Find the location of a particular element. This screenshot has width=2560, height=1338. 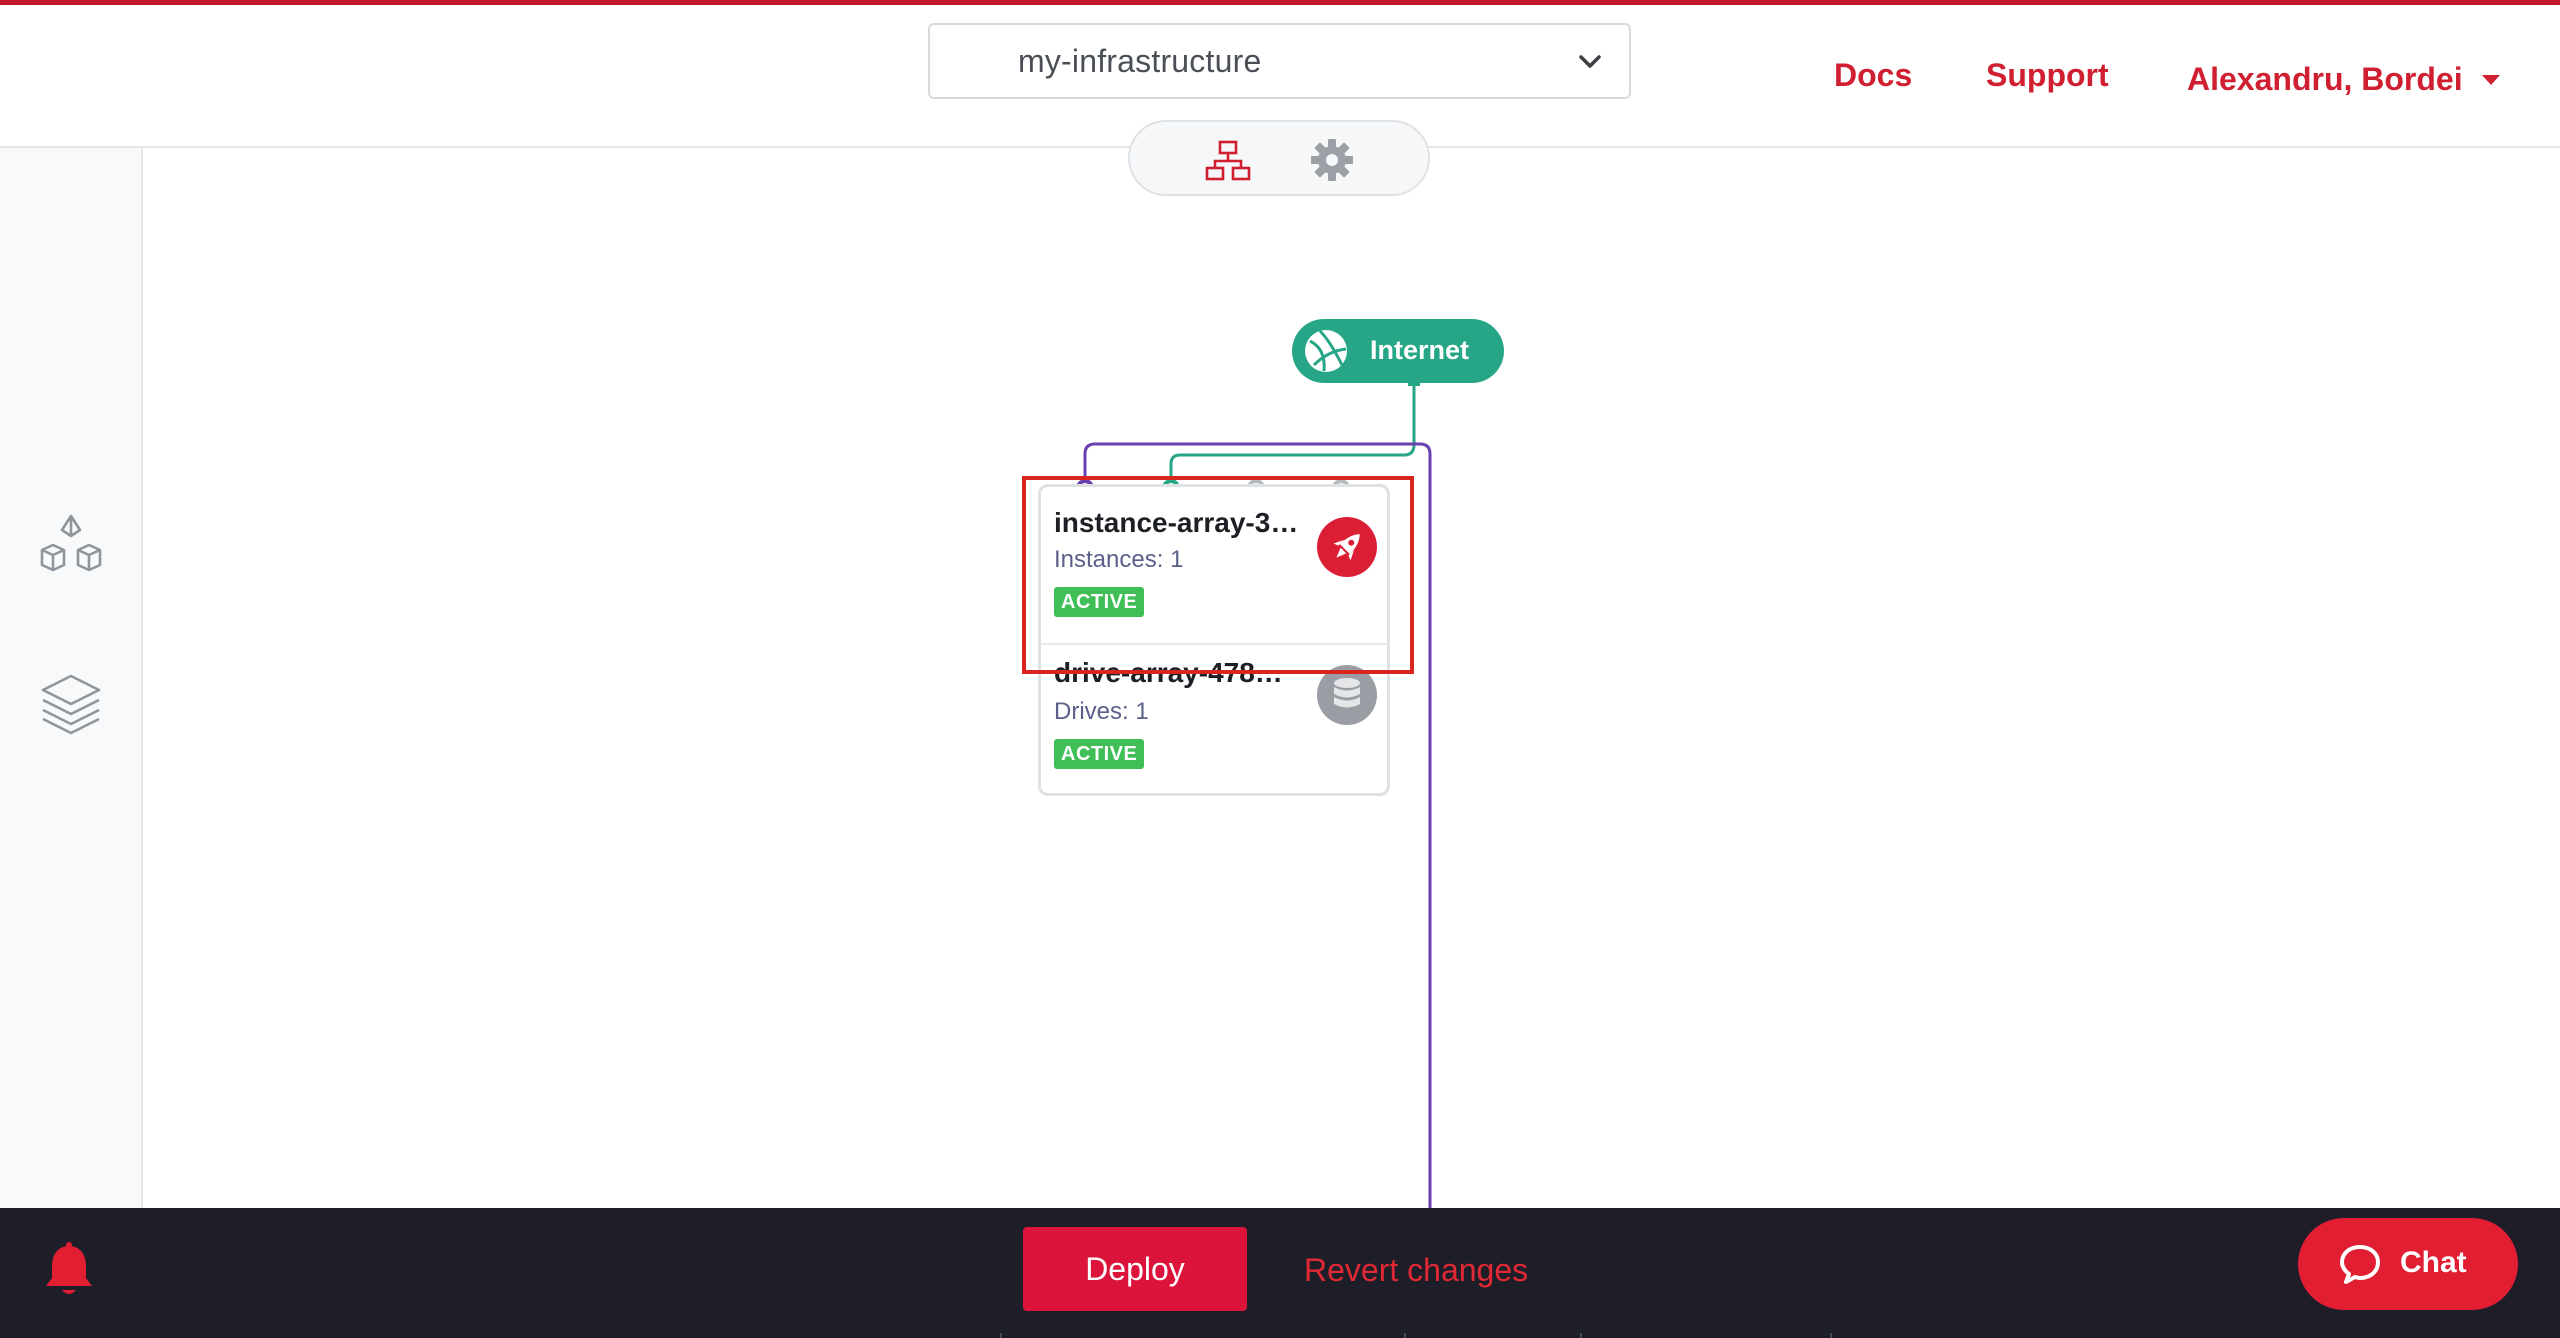

support-link: Support is located at coordinates (2047, 75).